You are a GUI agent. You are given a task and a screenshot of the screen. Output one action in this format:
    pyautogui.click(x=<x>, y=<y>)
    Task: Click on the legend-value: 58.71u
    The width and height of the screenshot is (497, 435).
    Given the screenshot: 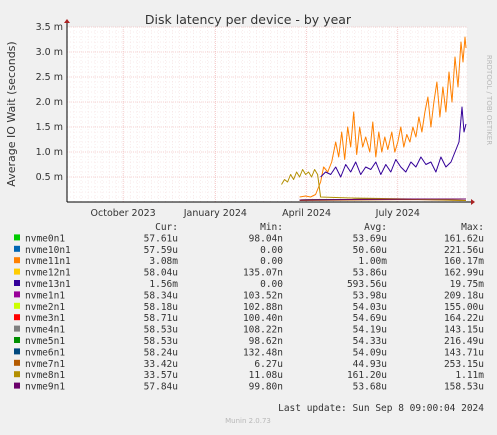 What is the action you would take?
    pyautogui.click(x=161, y=318)
    